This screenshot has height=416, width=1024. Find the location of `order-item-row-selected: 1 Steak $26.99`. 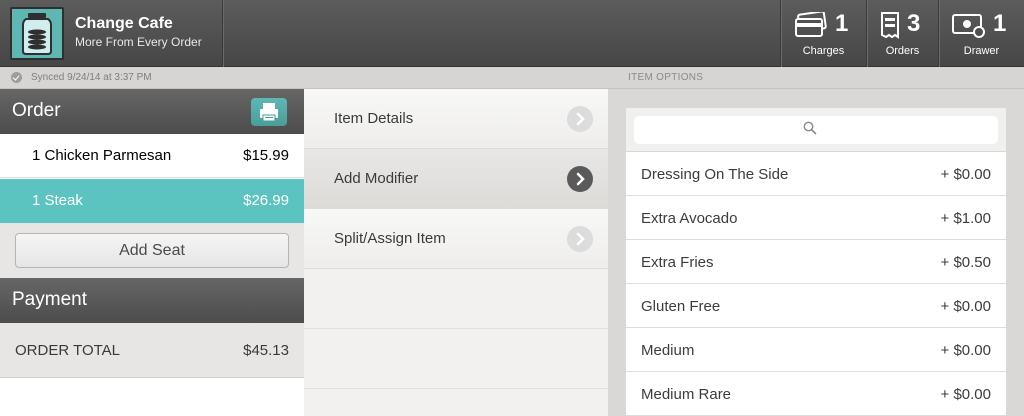

order-item-row-selected: 1 Steak $26.99 is located at coordinates (152, 201).